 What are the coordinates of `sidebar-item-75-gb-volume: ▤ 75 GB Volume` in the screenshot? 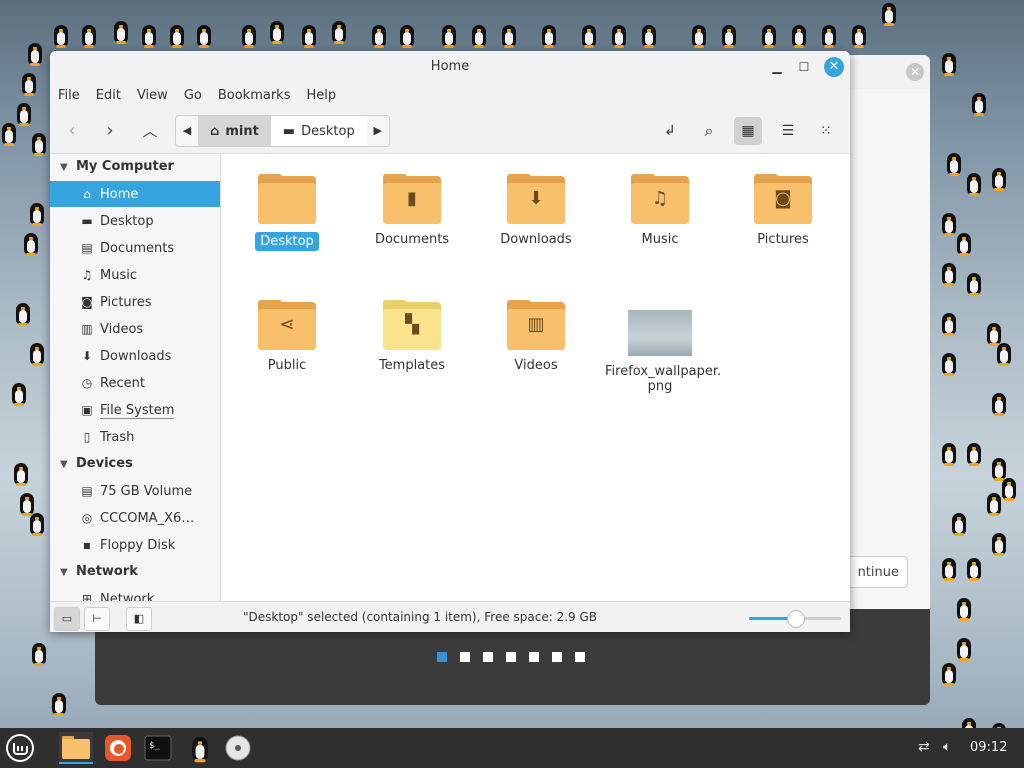 It's located at (135, 491).